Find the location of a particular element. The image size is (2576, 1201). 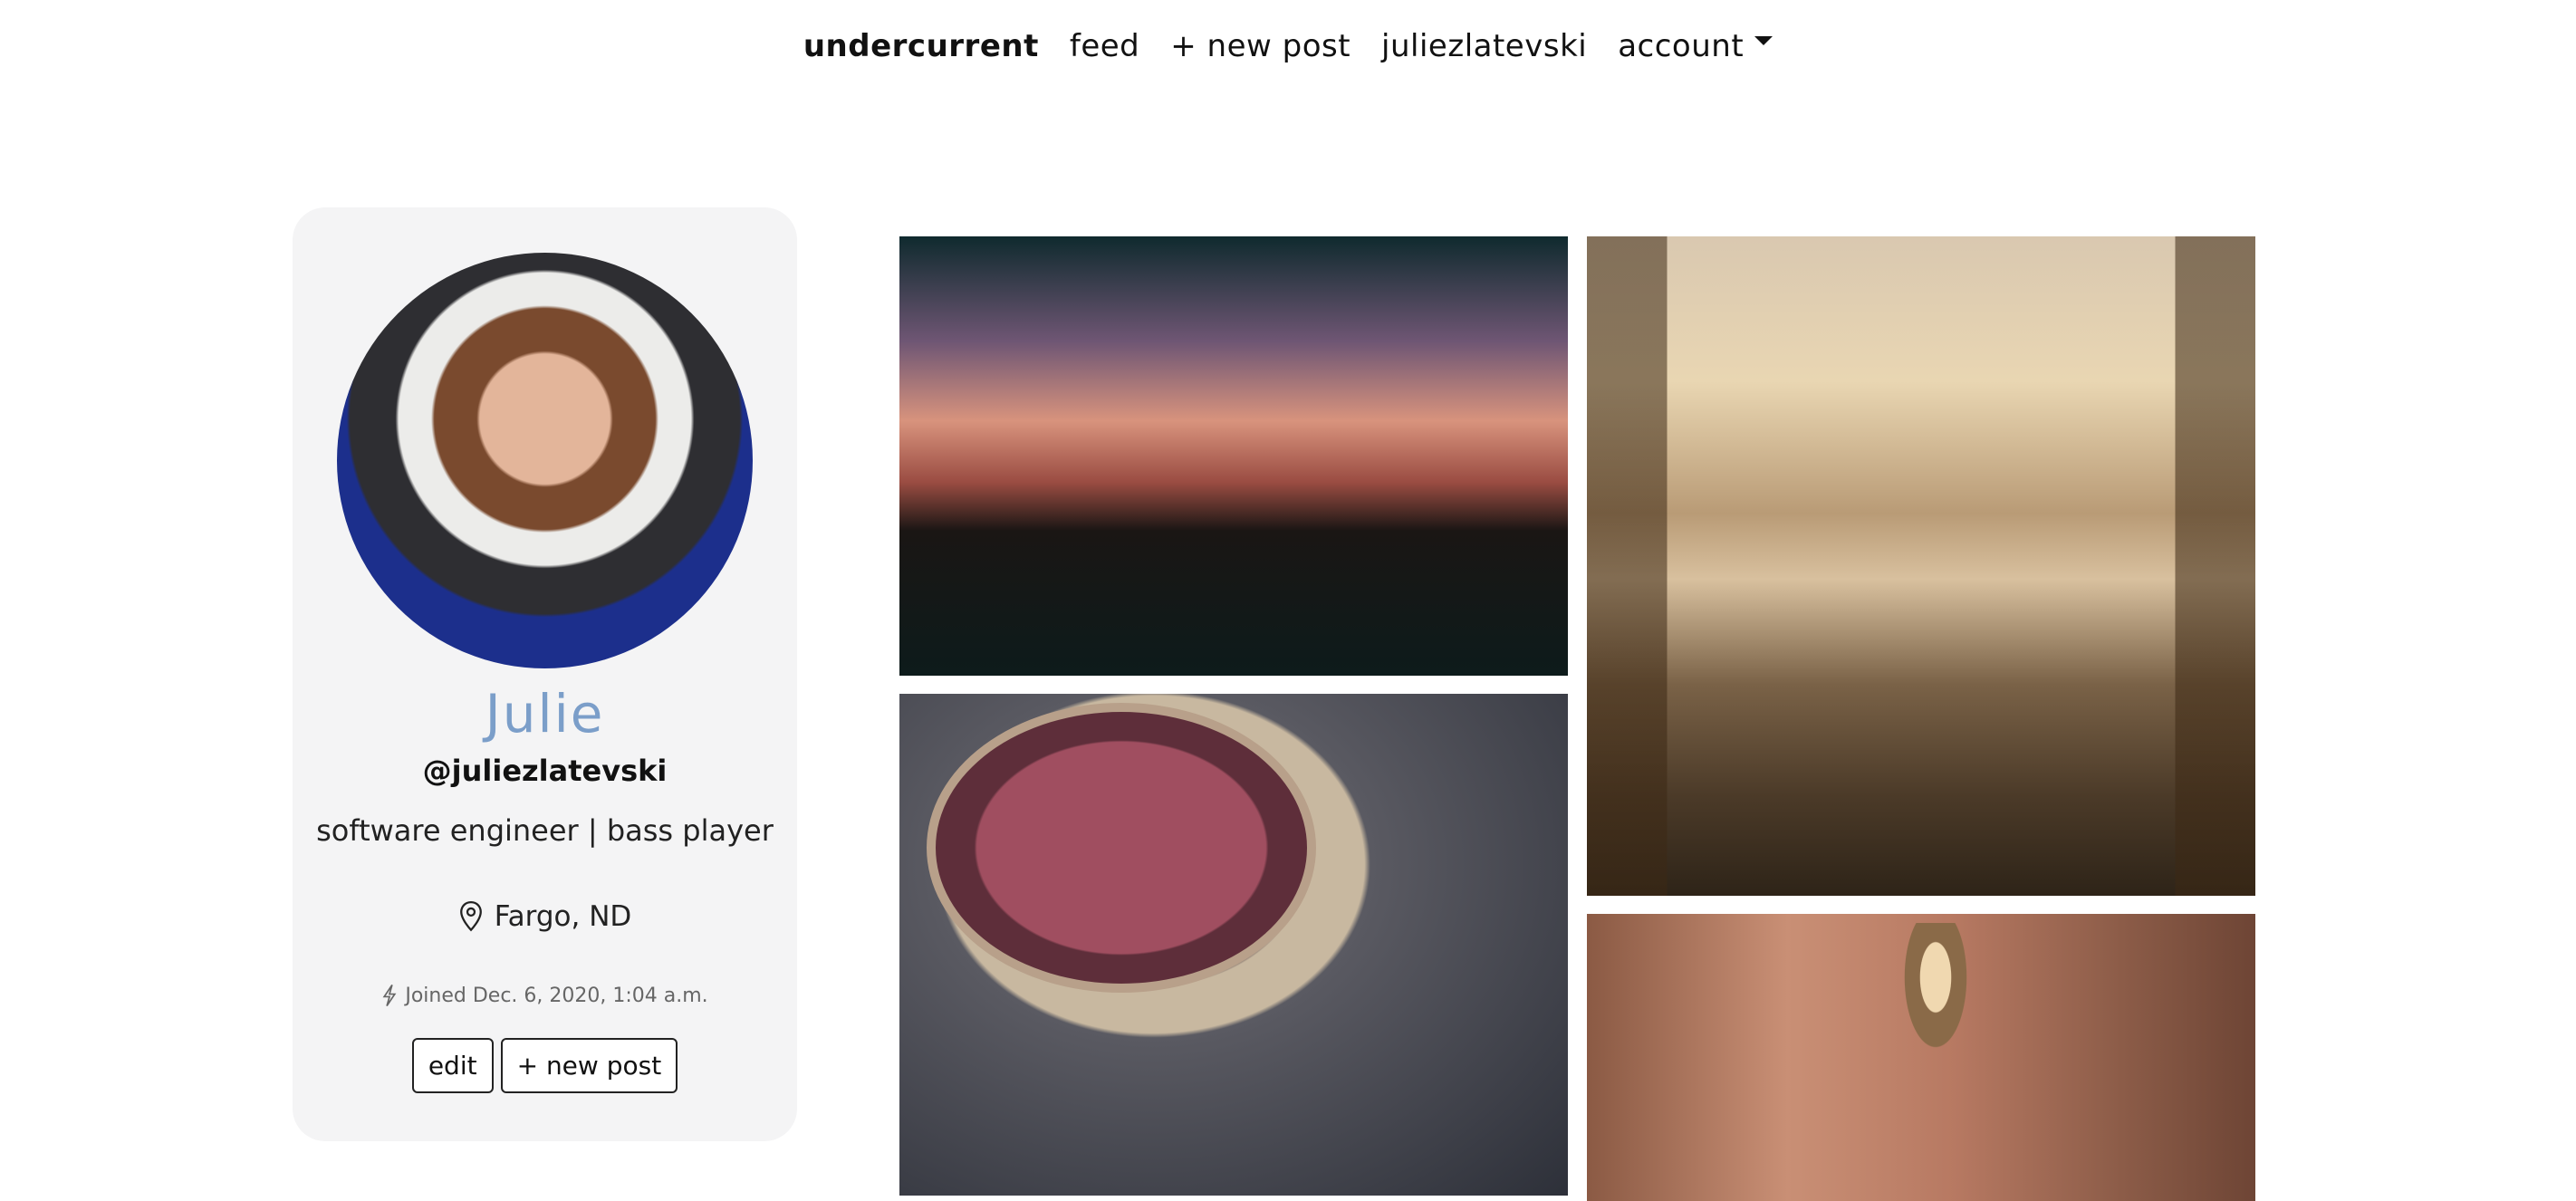

profile-location: Fargo, ND is located at coordinates (545, 917).